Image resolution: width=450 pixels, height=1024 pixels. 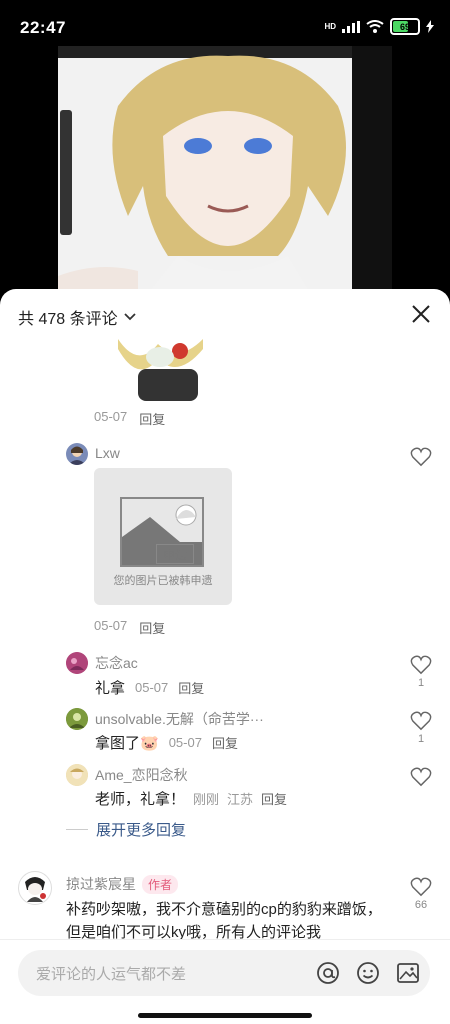 I want to click on author-header: 掠过紫宸星 作者, so click(x=122, y=884).